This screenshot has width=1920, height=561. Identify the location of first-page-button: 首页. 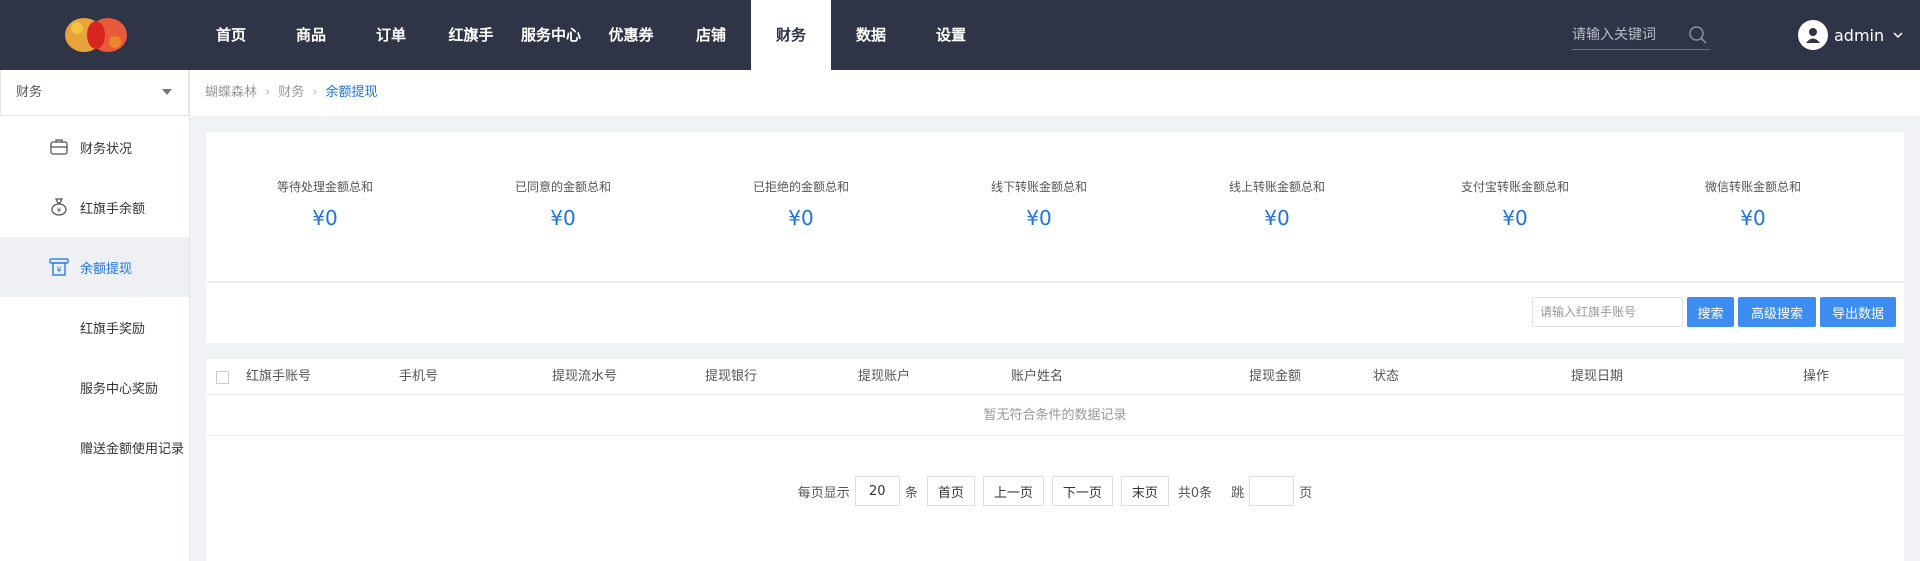
(950, 491).